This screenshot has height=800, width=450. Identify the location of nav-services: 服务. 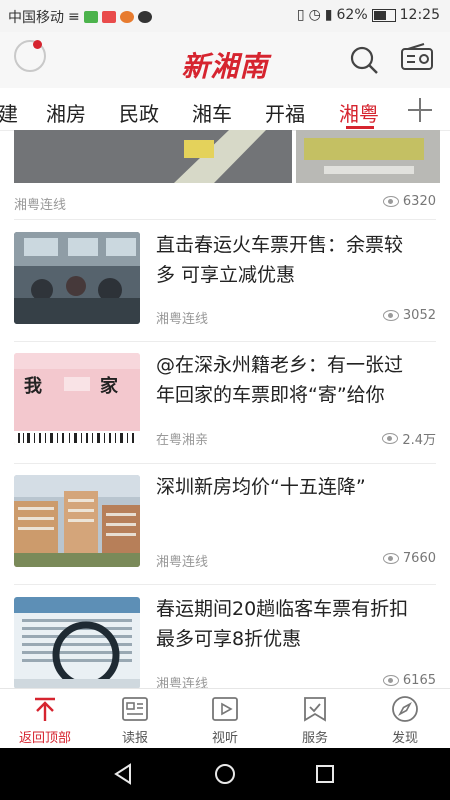
(315, 719).